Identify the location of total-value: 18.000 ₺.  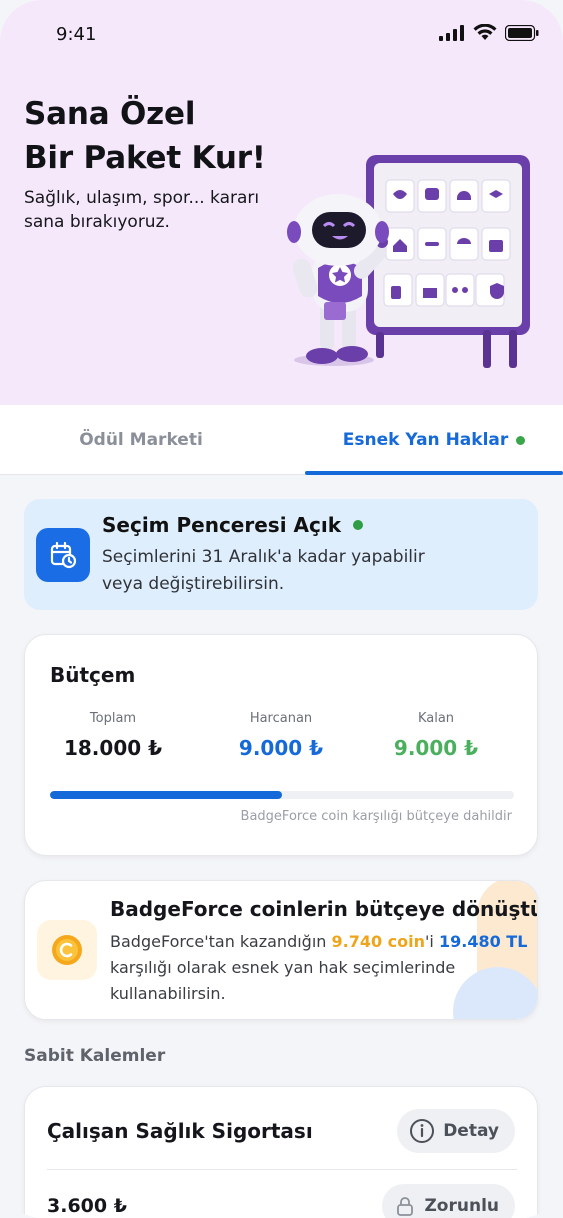
(113, 748).